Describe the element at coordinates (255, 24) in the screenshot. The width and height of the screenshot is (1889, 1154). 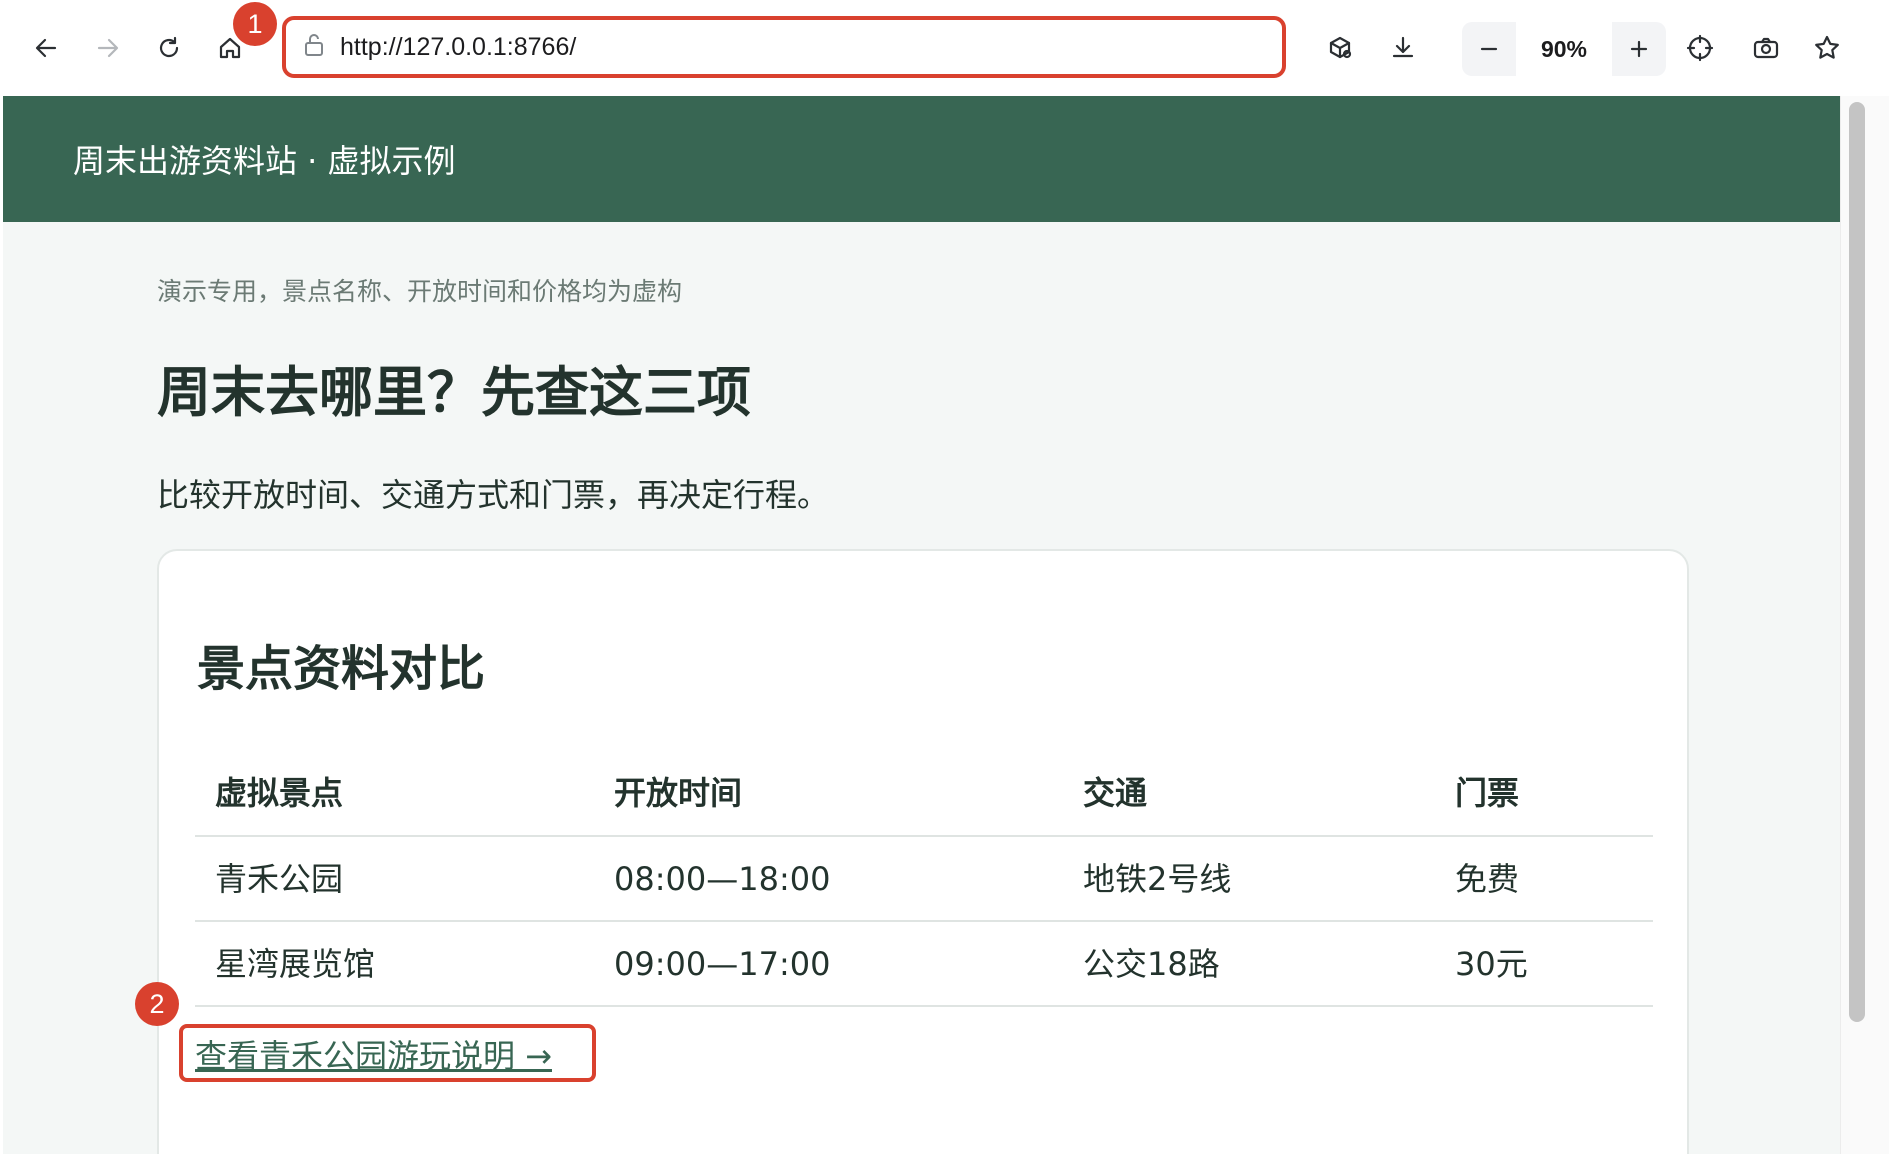
I see `annotation-badge-1: 1` at that location.